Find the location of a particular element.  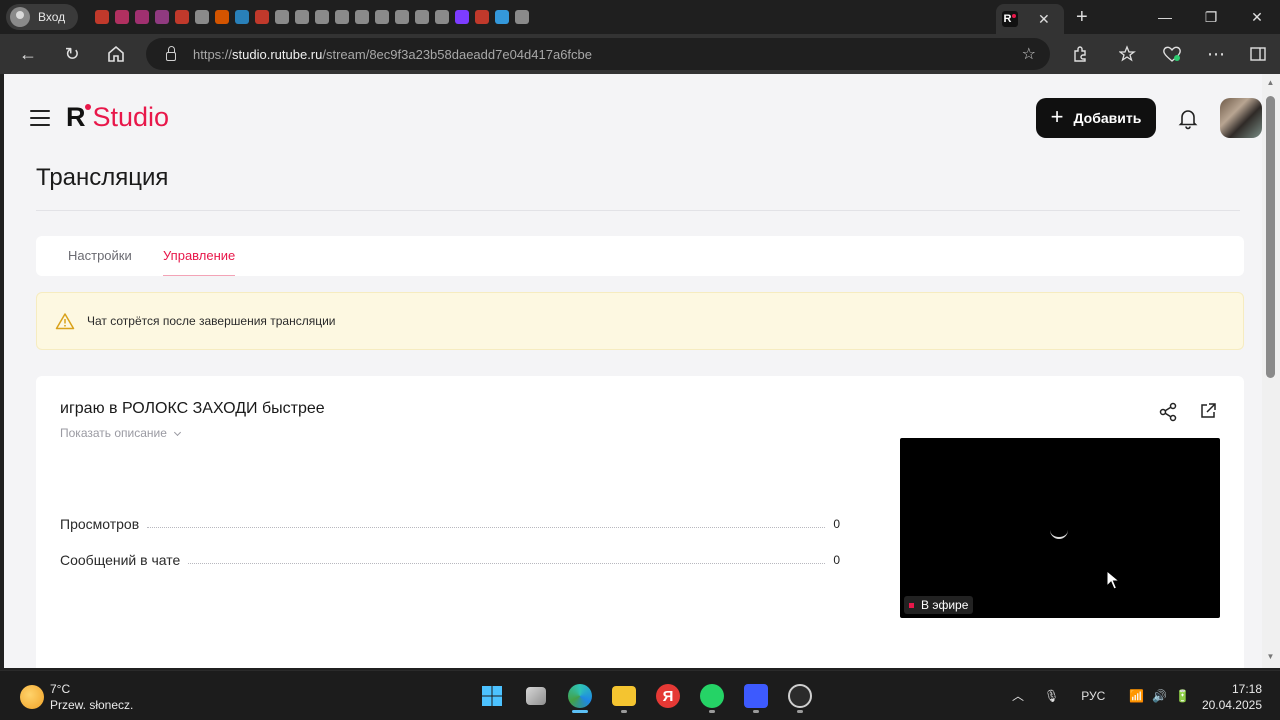

mouse-cursor-icon is located at coordinates (1113, 580).